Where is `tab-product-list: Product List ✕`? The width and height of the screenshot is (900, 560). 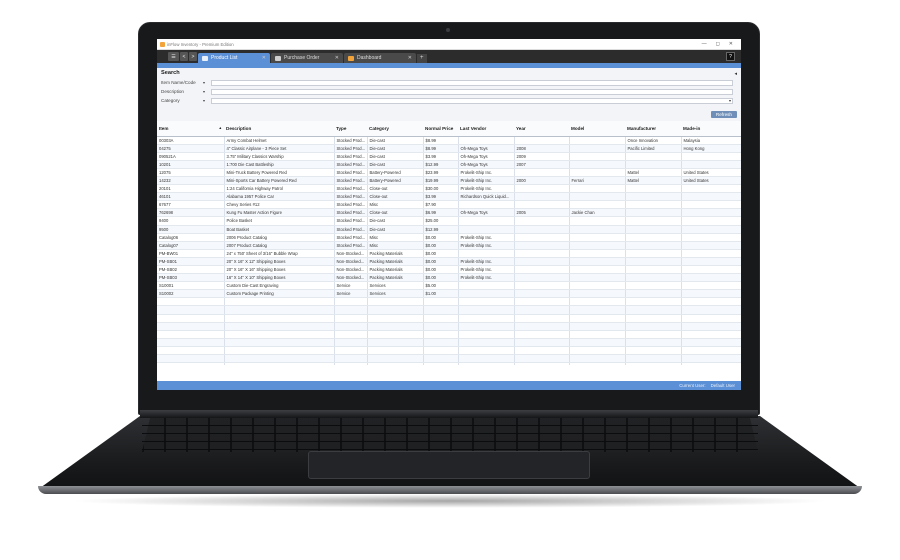 tab-product-list: Product List ✕ is located at coordinates (234, 58).